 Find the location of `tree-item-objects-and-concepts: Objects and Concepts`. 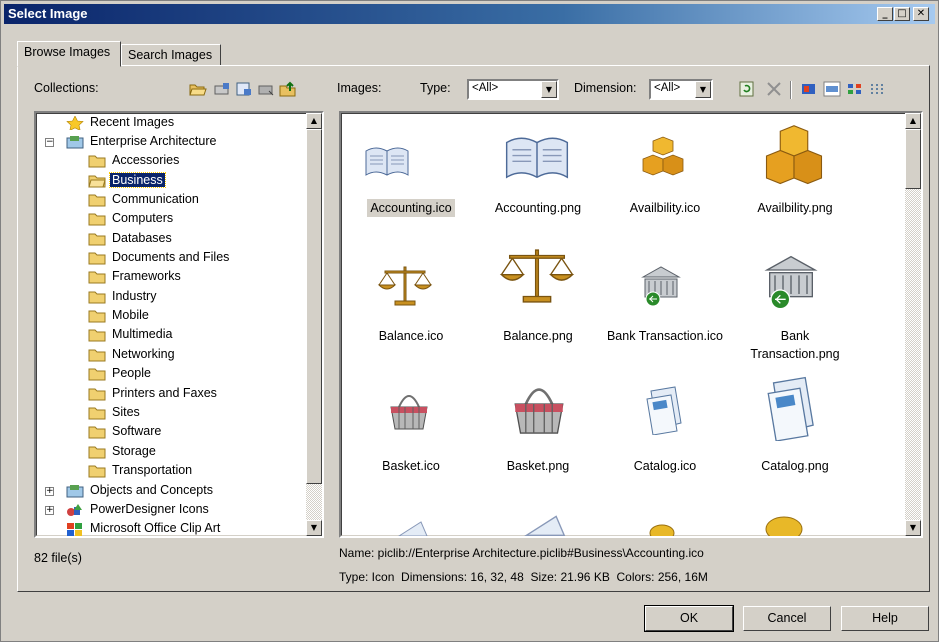

tree-item-objects-and-concepts: Objects and Concepts is located at coordinates (140, 490).